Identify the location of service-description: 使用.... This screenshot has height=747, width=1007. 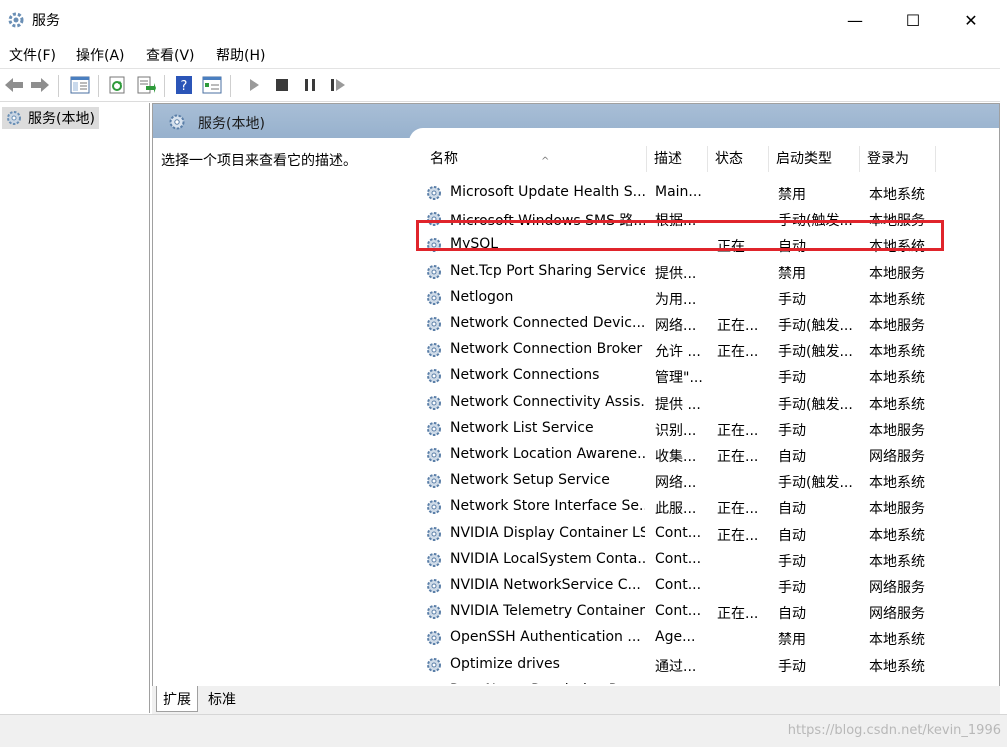
(682, 683).